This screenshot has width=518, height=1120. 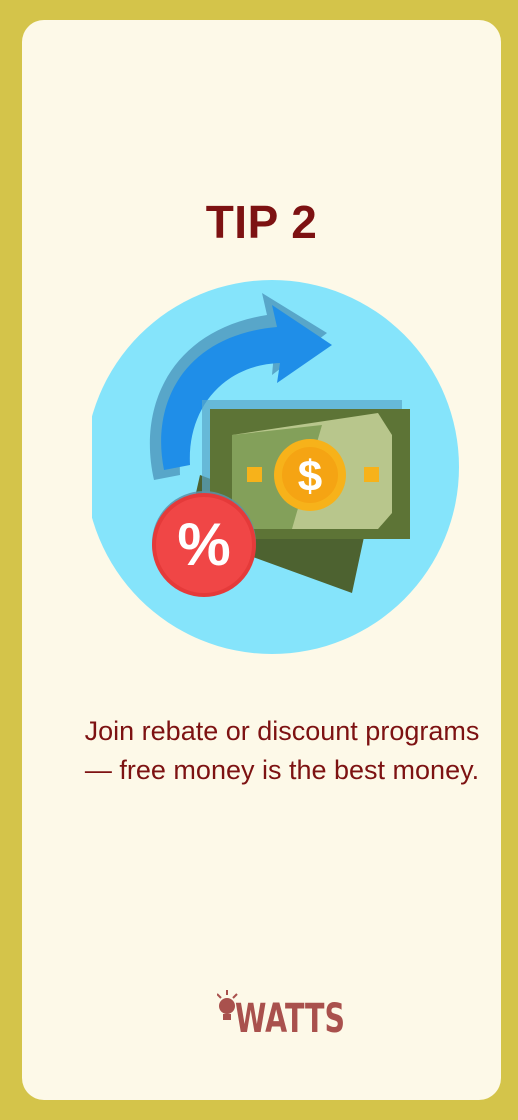 I want to click on tip-title: TIP 2, so click(x=261, y=222).